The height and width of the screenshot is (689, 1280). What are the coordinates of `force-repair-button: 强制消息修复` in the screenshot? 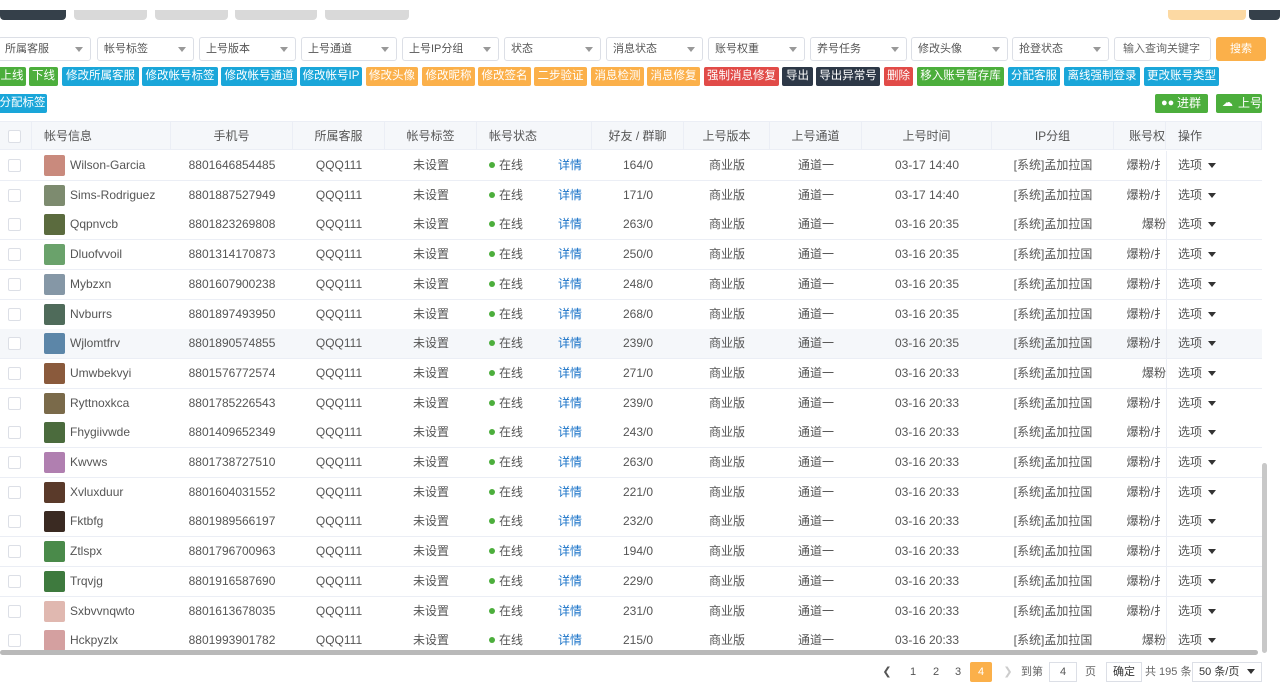 It's located at (741, 76).